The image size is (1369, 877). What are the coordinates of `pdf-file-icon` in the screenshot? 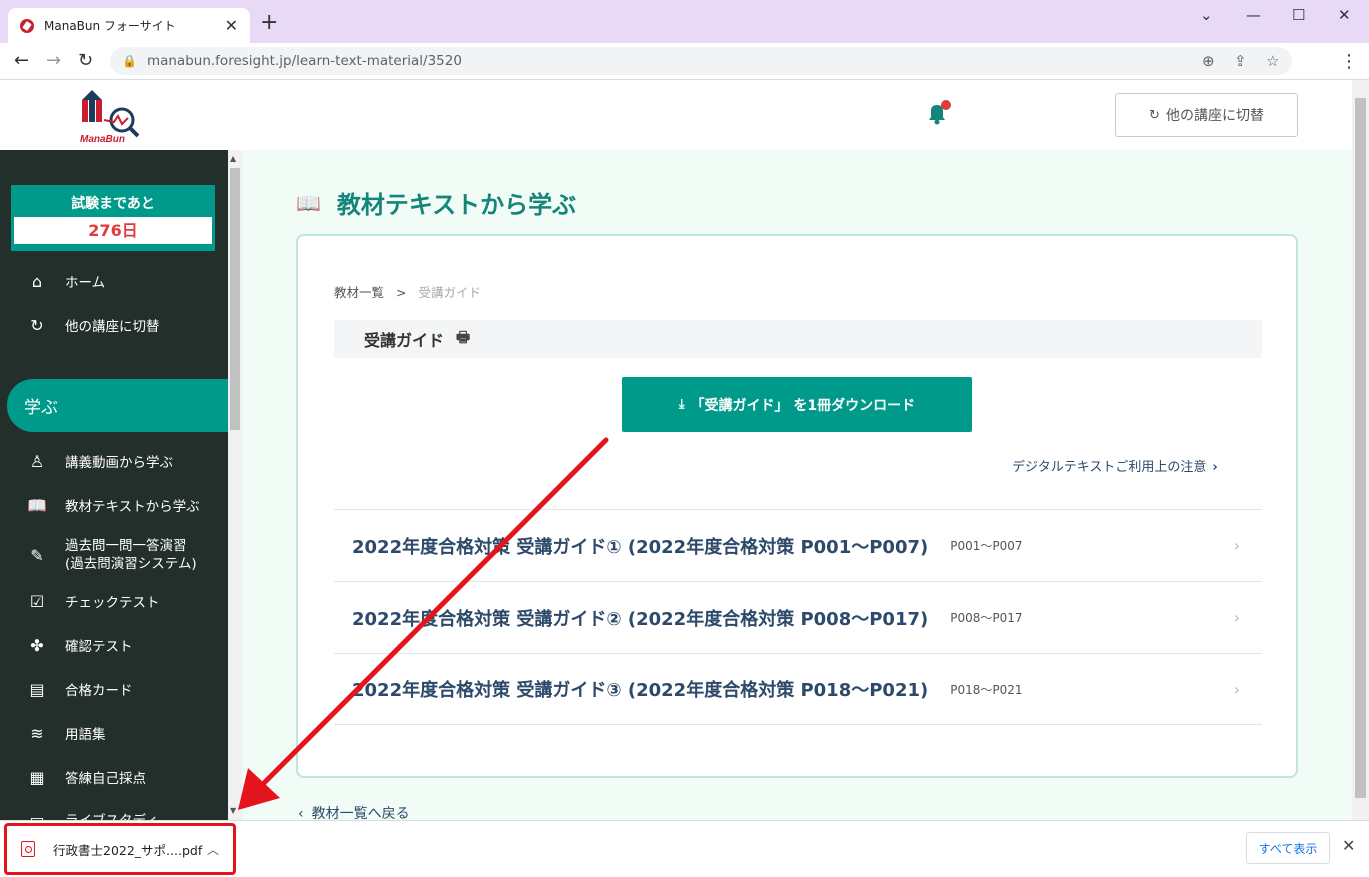 It's located at (28, 849).